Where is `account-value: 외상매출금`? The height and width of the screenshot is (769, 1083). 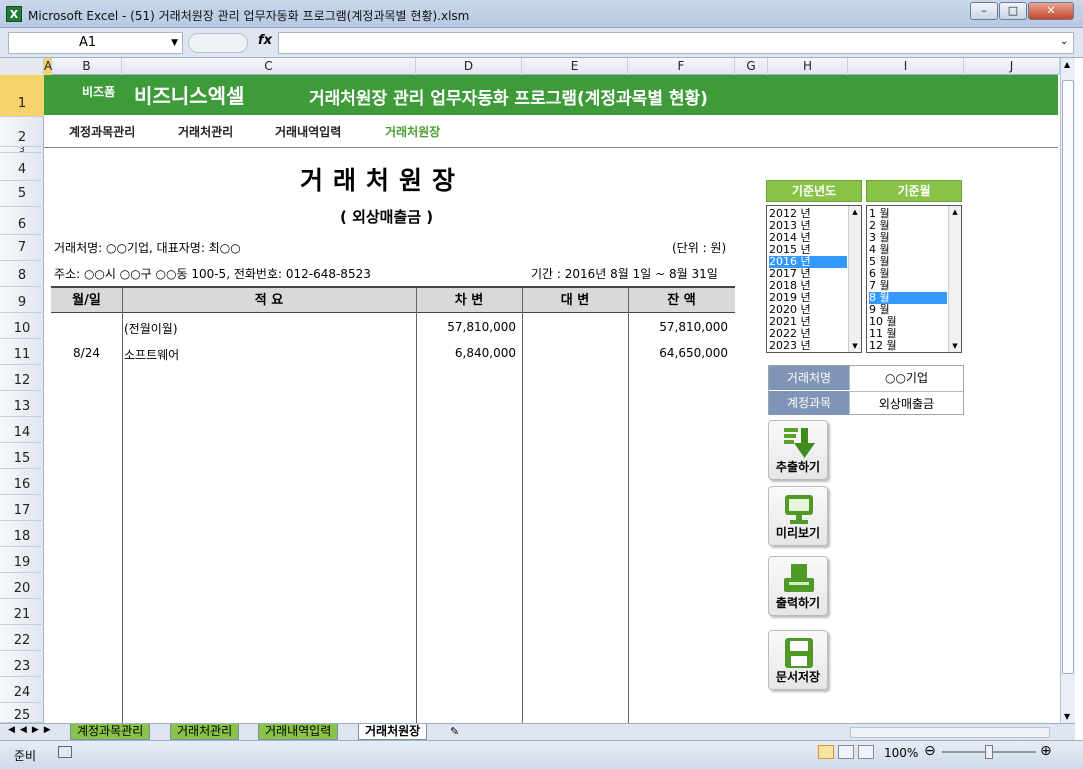
account-value: 외상매출금 is located at coordinates (906, 403).